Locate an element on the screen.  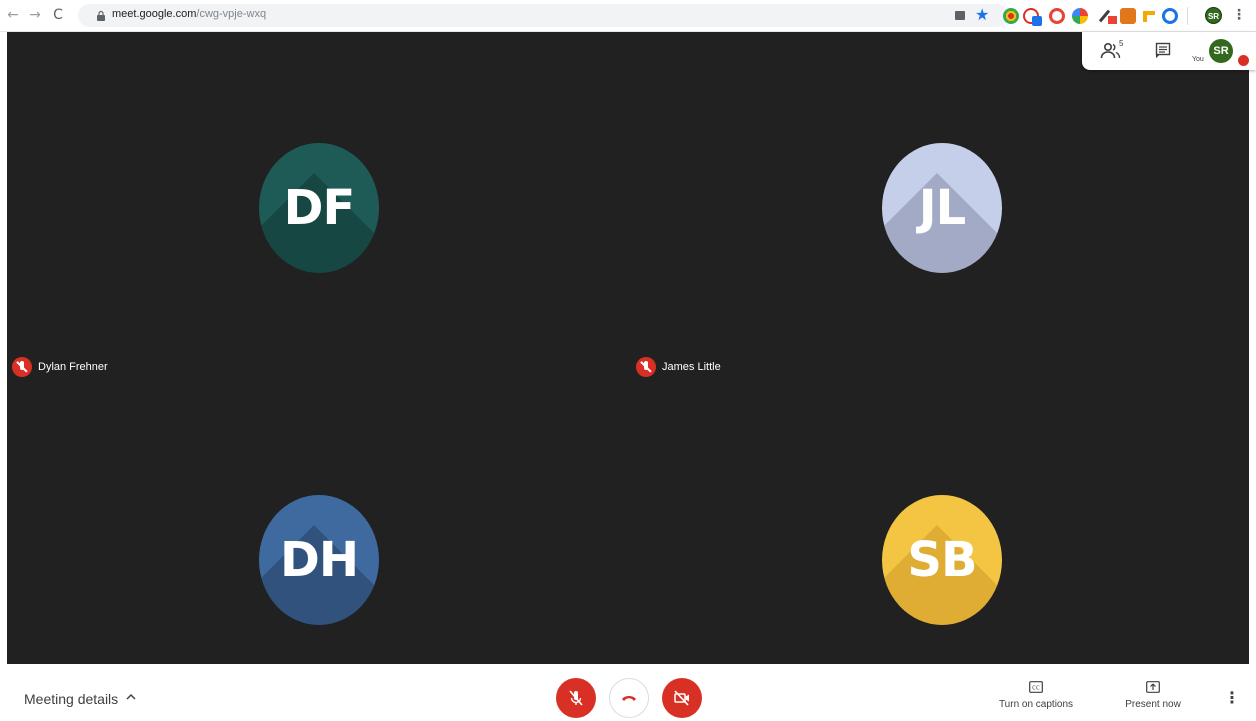
self-avatar: SR is located at coordinates (1221, 51).